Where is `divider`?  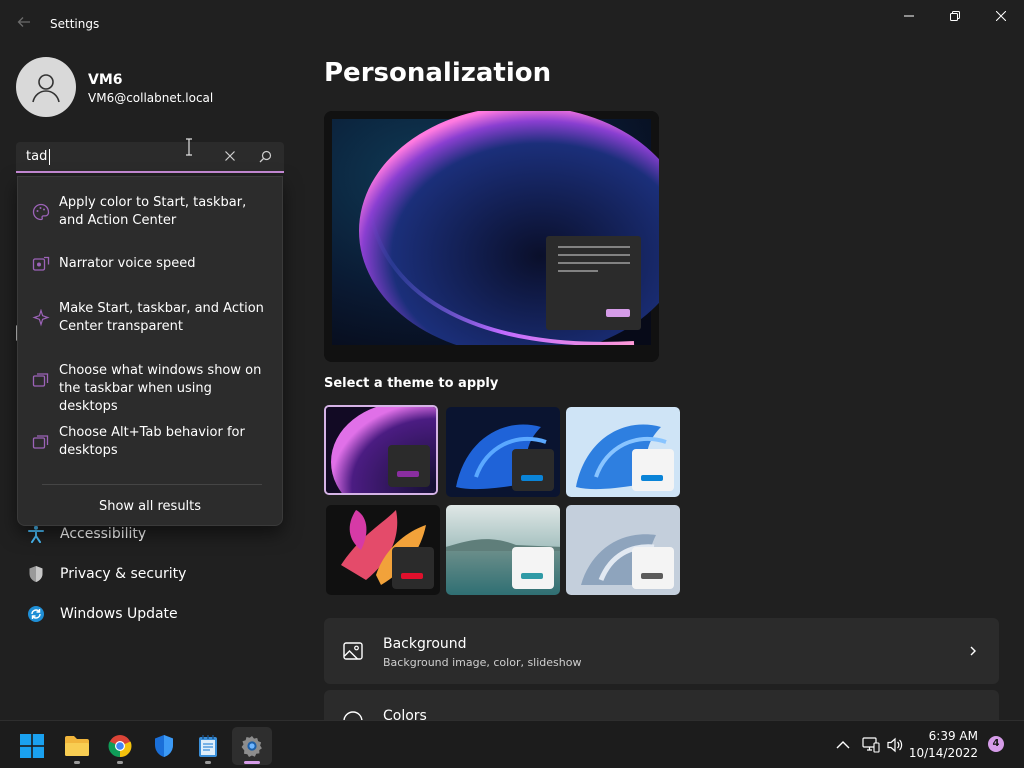 divider is located at coordinates (152, 484).